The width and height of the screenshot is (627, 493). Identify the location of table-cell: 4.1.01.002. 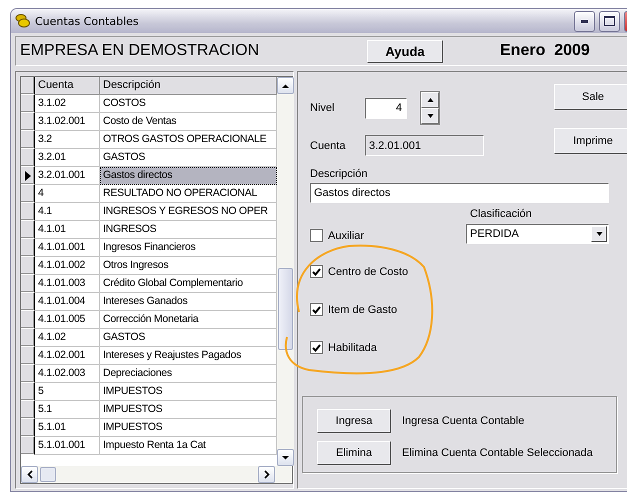
(67, 266).